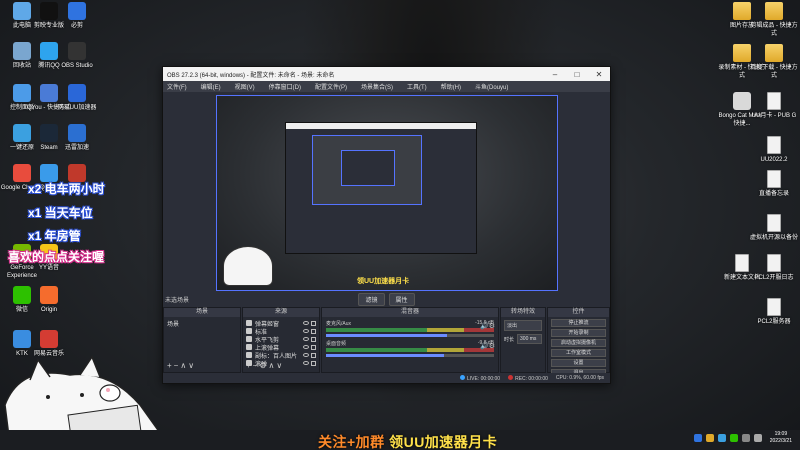 This screenshot has width=800, height=450. I want to click on desktop-icon: 虚拟机开源以备份, so click(774, 228).